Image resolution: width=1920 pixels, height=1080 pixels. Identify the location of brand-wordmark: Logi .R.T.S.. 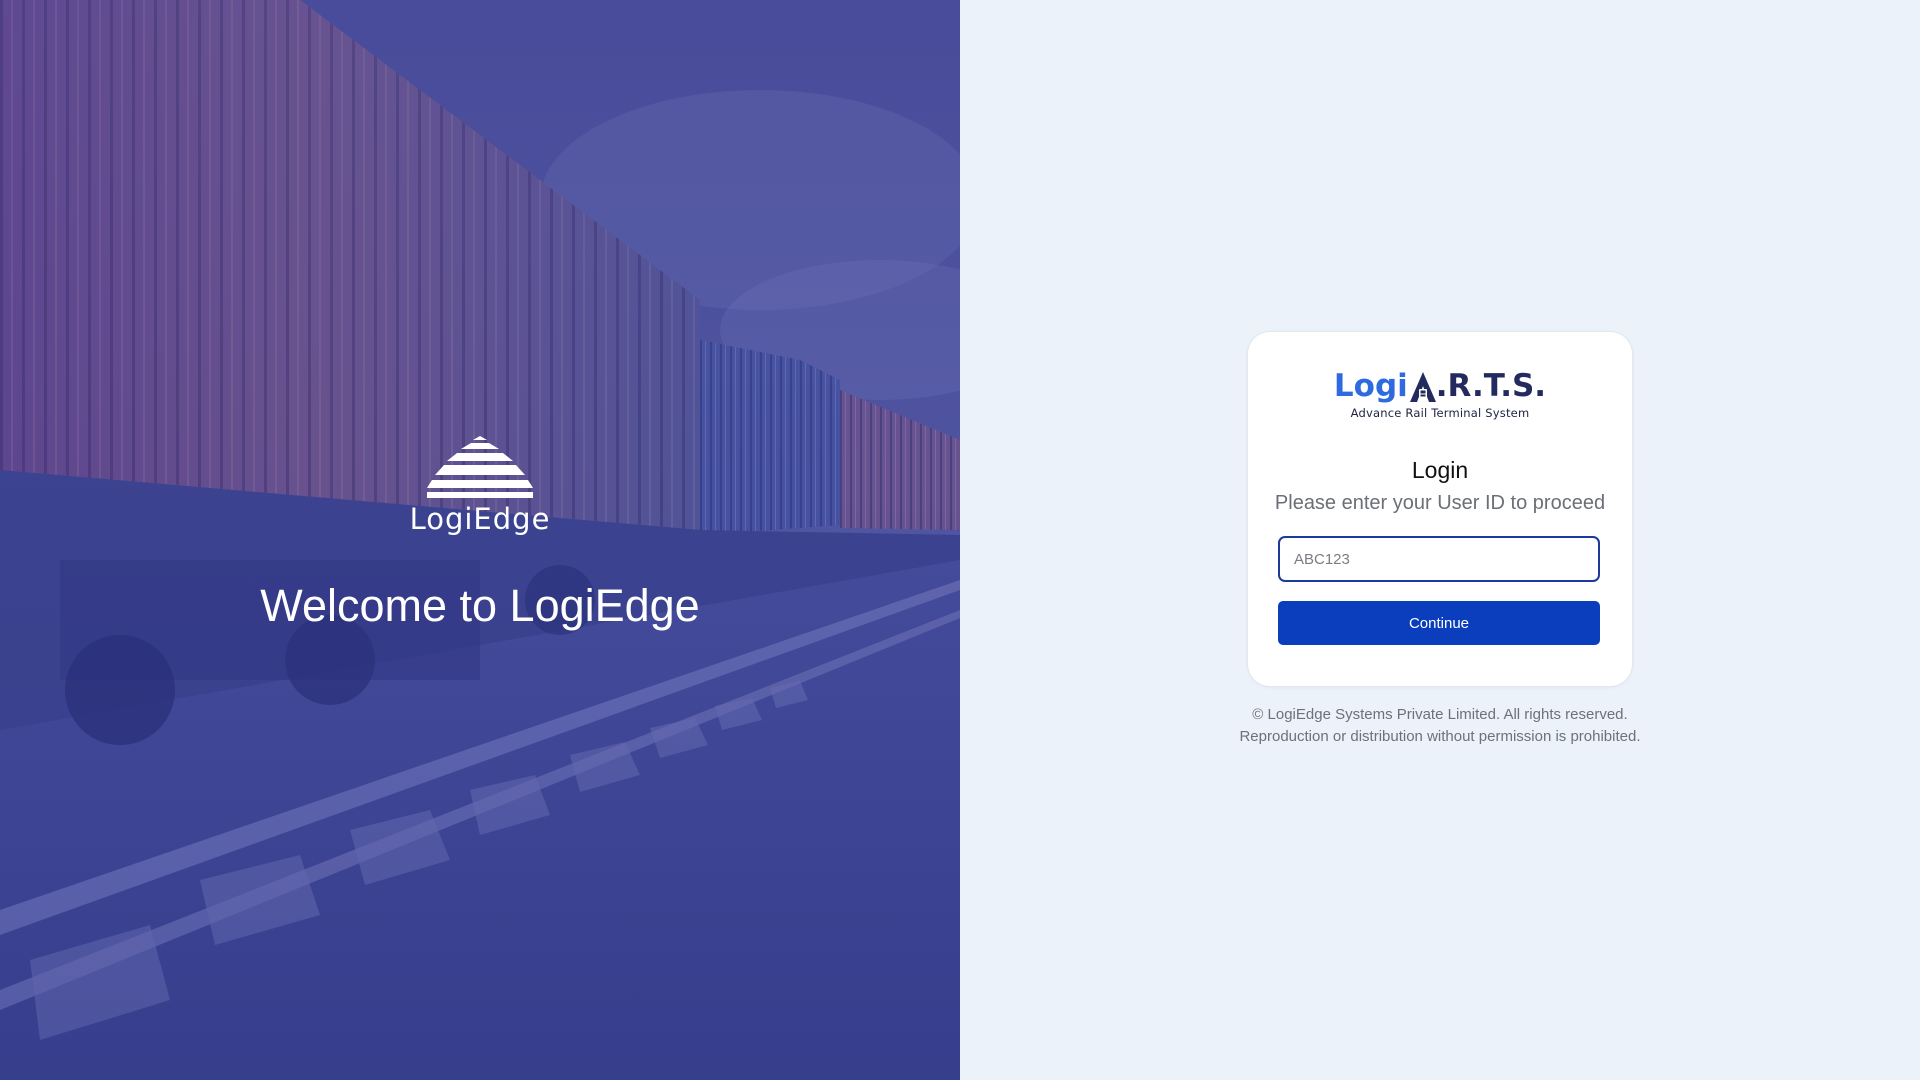
(1440, 386).